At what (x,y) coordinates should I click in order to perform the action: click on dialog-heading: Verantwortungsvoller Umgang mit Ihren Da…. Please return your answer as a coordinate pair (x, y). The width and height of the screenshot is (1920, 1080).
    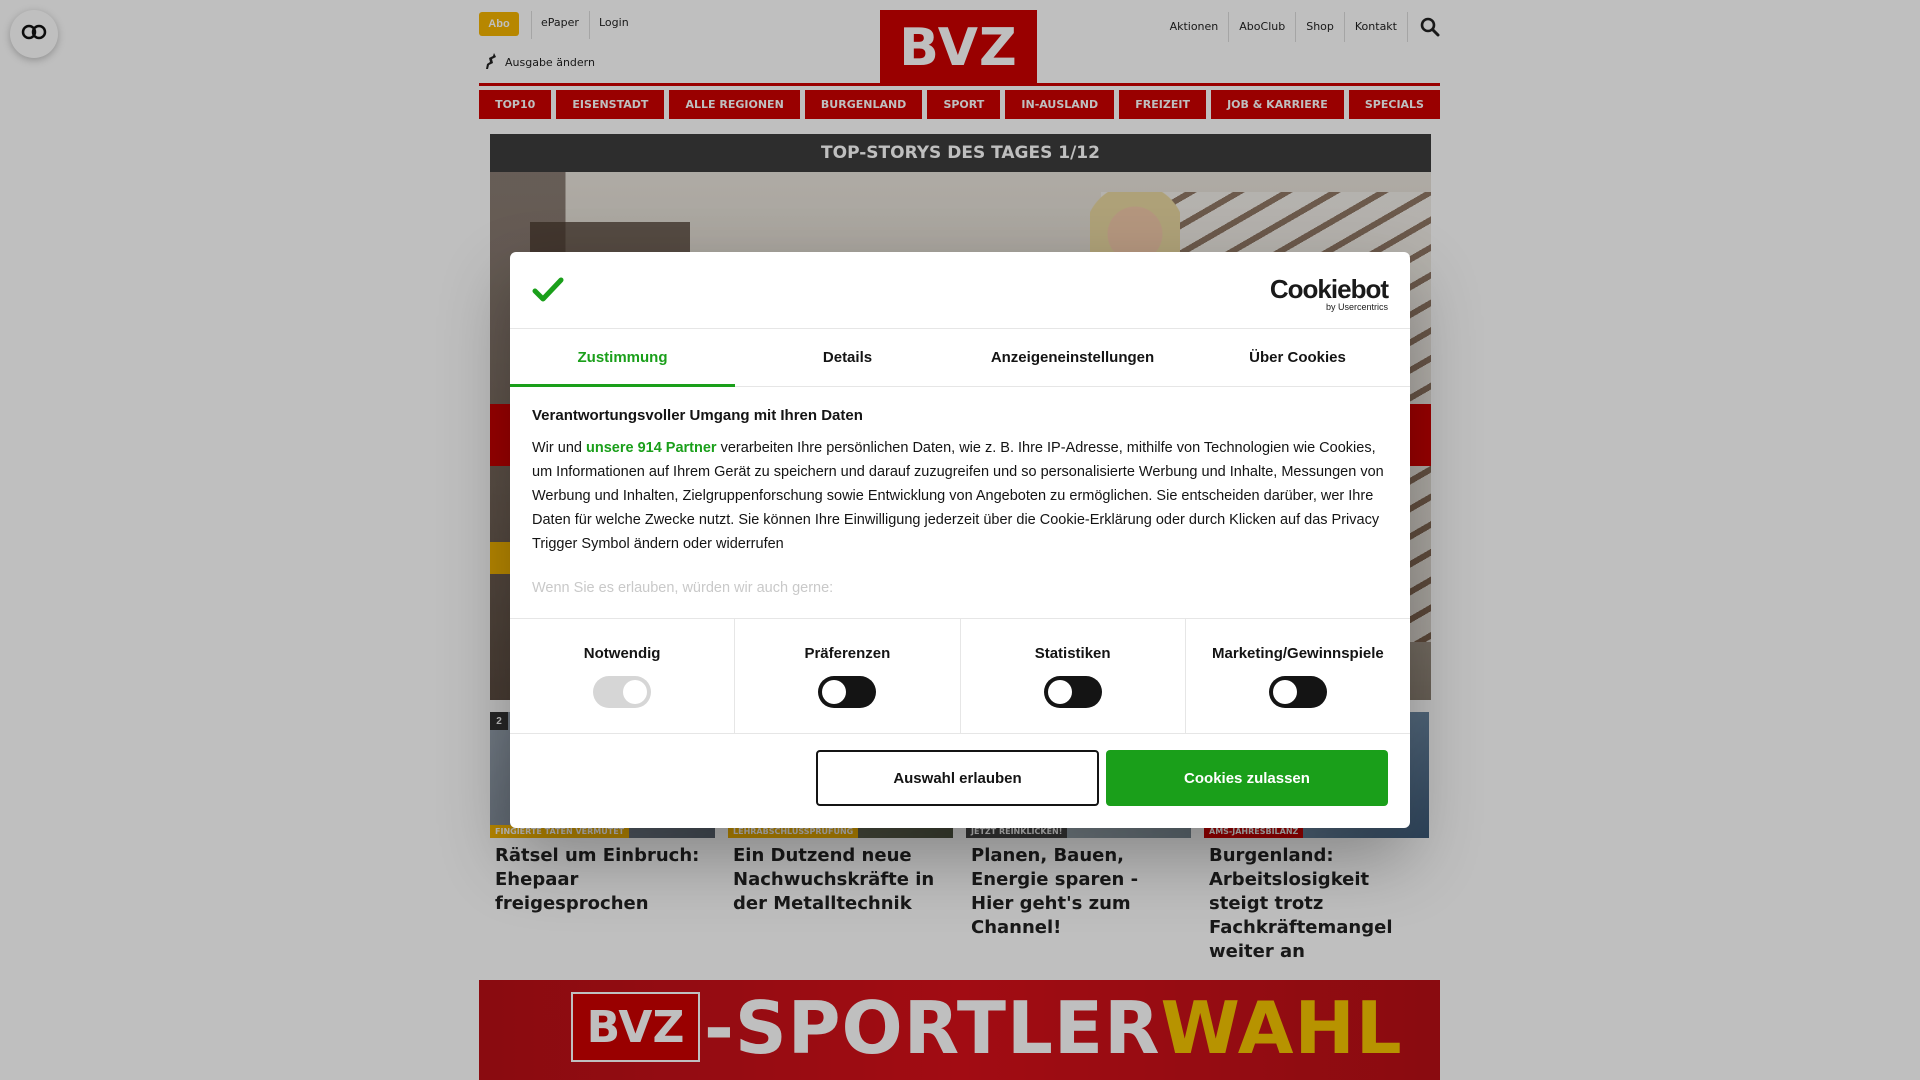
    Looking at the image, I should click on (697, 415).